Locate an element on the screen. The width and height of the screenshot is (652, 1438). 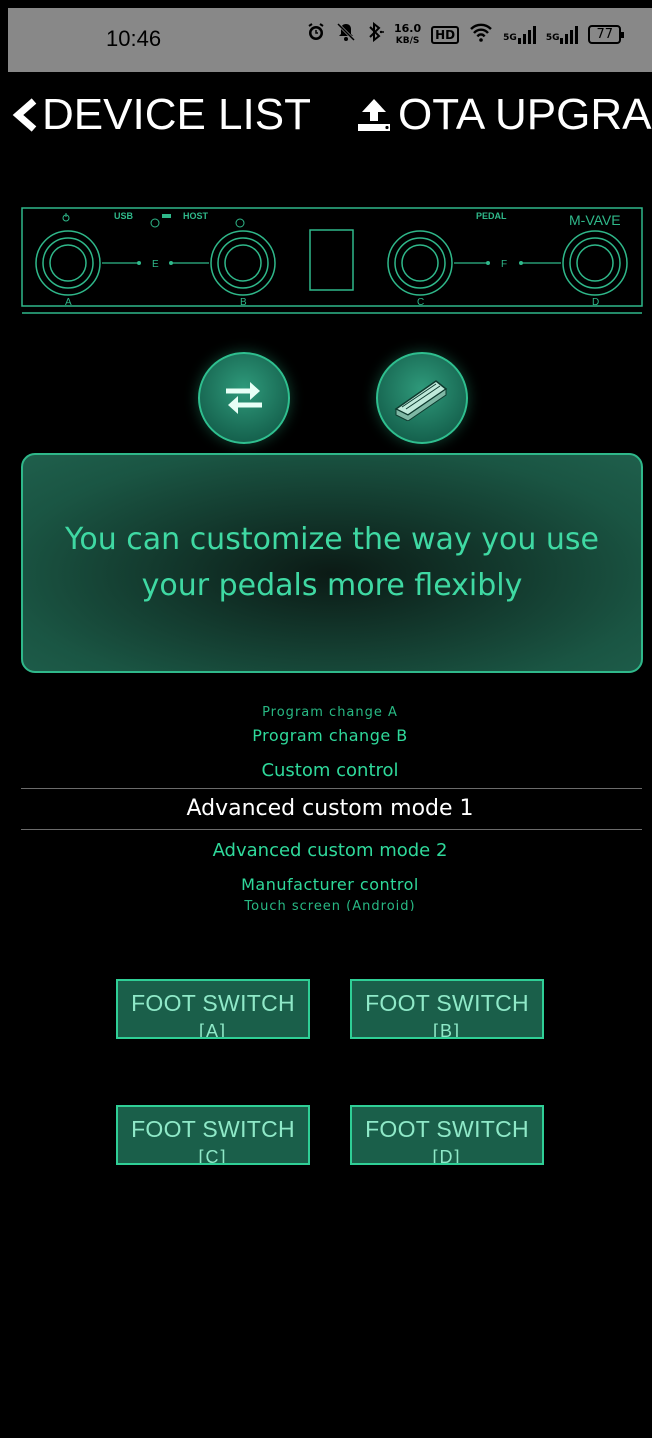
foot-switch-a-title: FOOT SWITCH is located at coordinates (213, 1003).